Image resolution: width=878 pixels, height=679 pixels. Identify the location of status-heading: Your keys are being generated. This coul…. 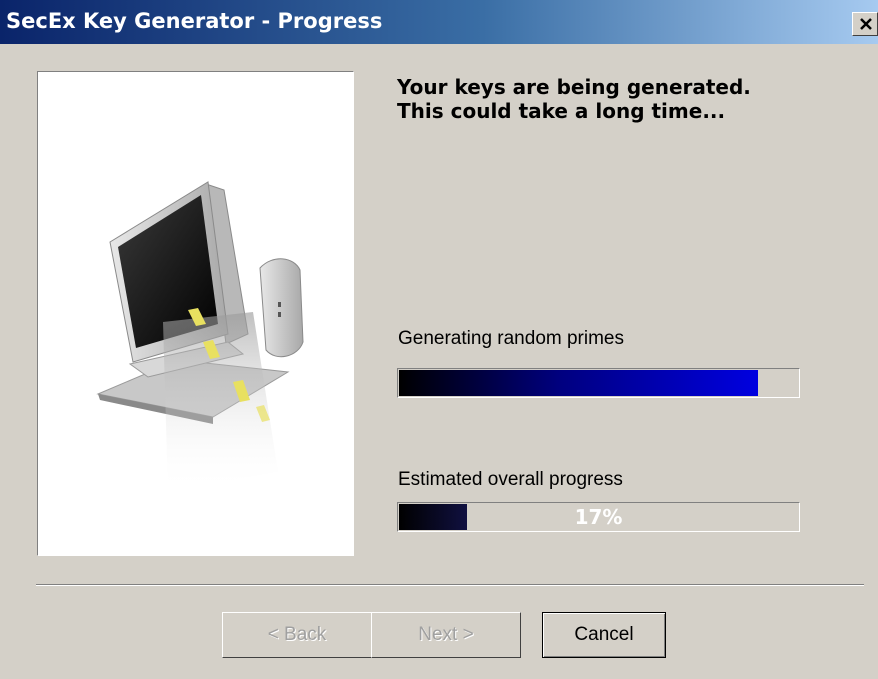
(574, 99).